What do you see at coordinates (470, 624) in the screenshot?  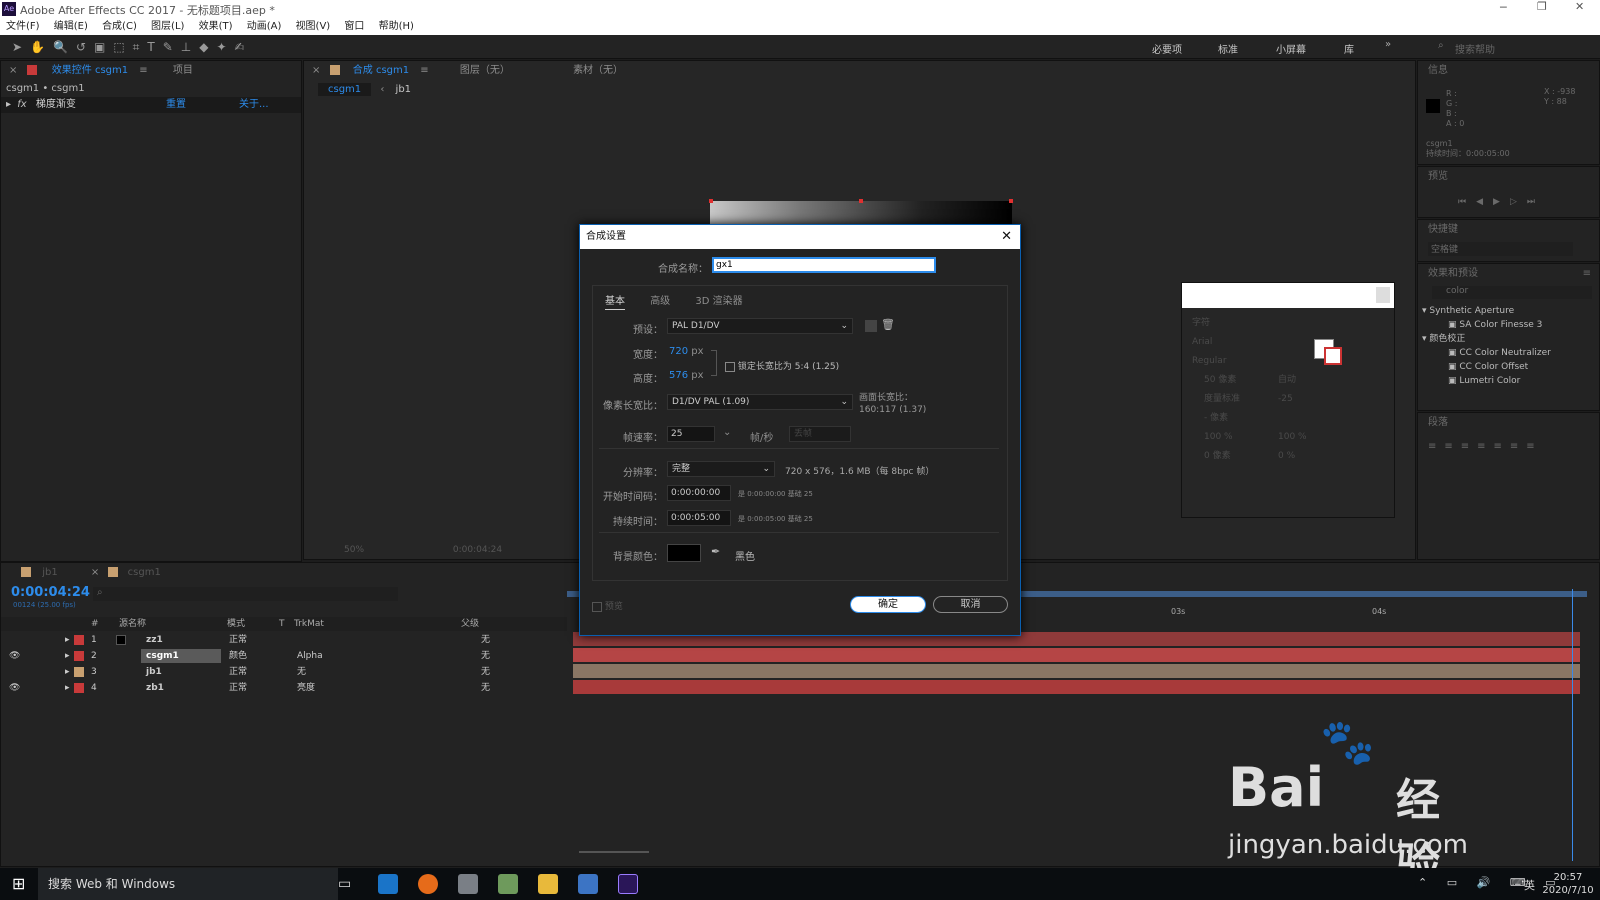 I see `col-parent: 父级` at bounding box center [470, 624].